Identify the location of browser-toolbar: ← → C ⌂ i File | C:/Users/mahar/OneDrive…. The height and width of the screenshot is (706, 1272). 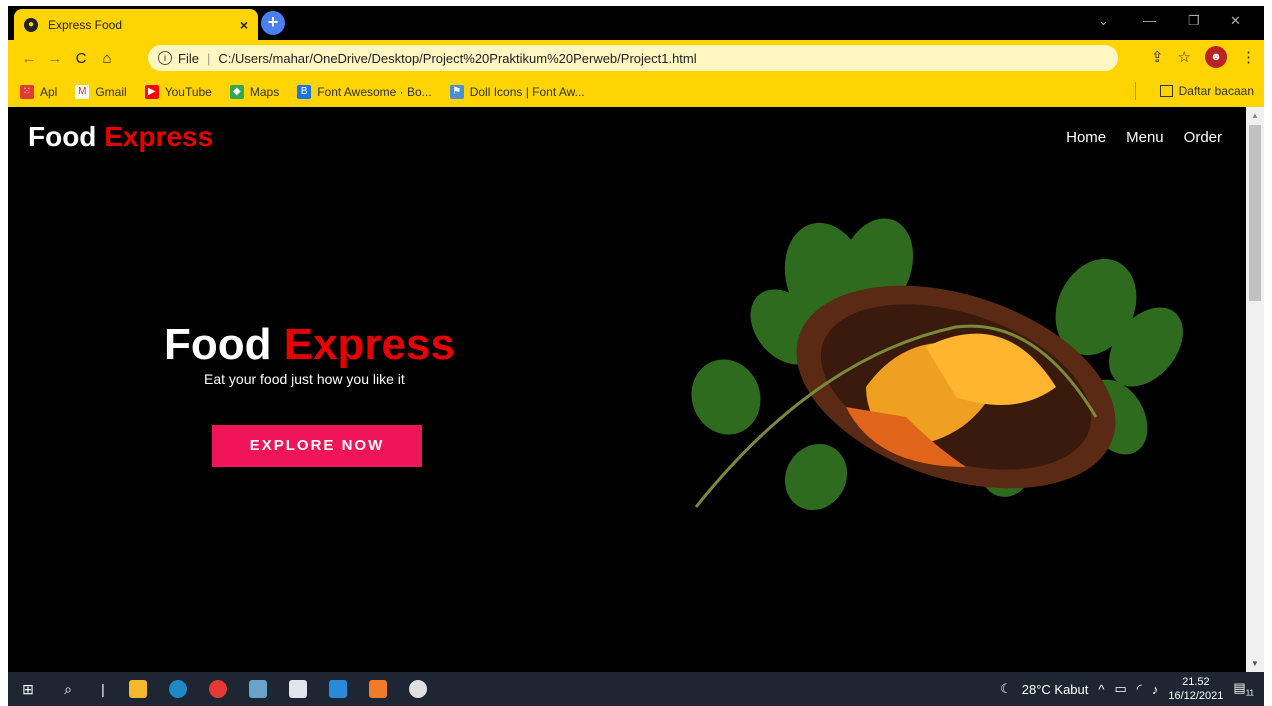
(636, 58).